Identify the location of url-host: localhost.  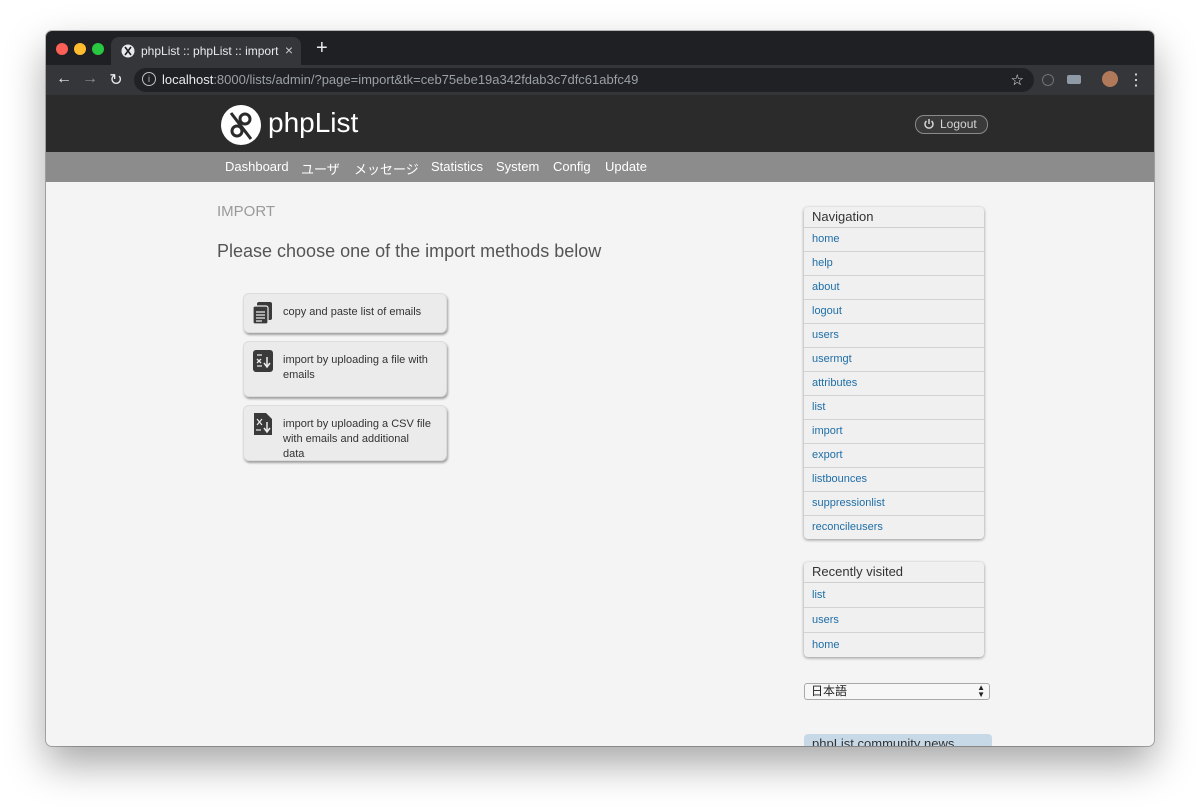
(188, 79).